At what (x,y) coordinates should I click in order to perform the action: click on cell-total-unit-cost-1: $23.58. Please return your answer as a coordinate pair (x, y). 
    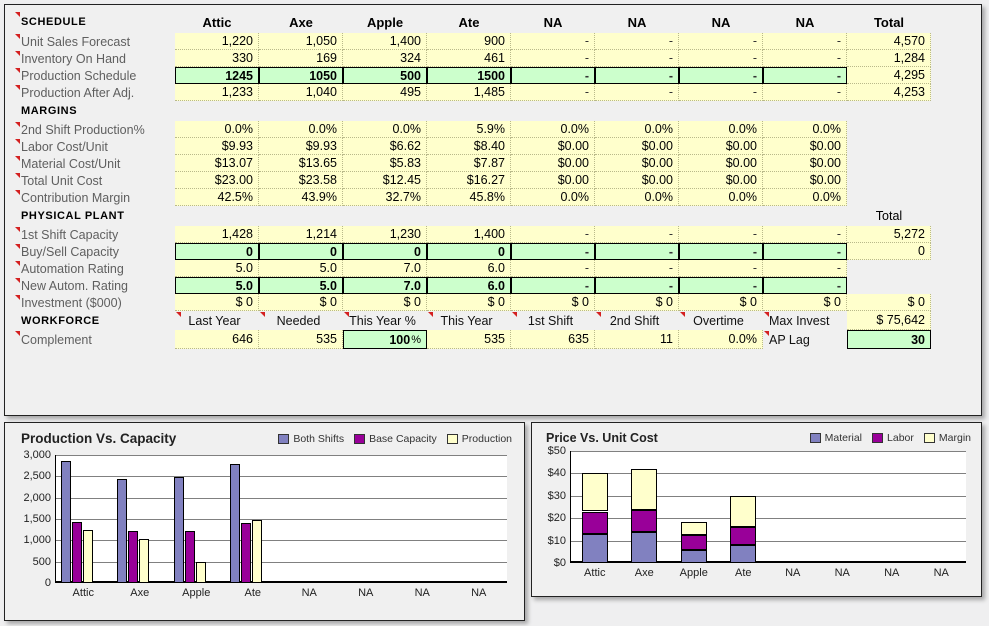
    Looking at the image, I should click on (301, 180).